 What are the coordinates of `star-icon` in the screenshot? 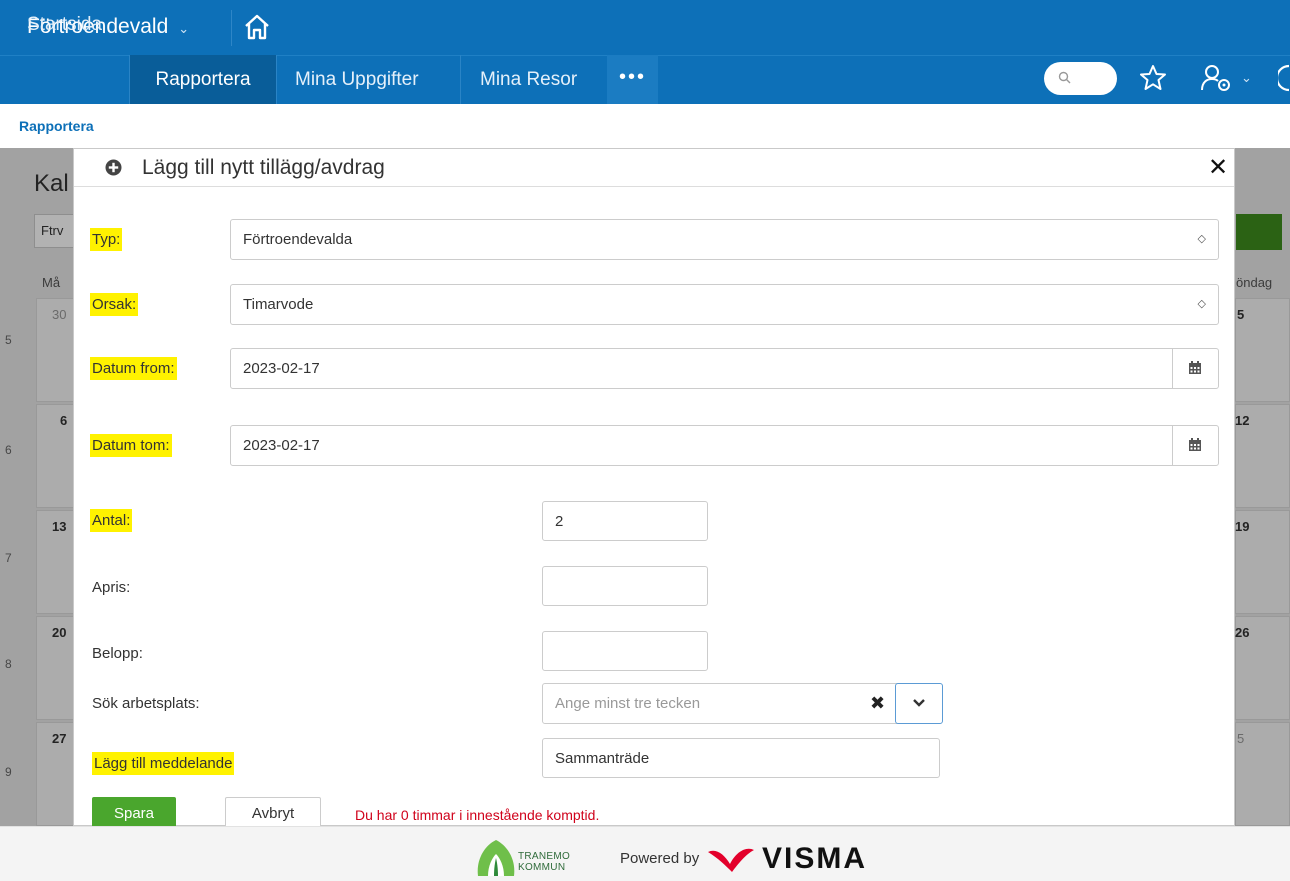 It's located at (1153, 78).